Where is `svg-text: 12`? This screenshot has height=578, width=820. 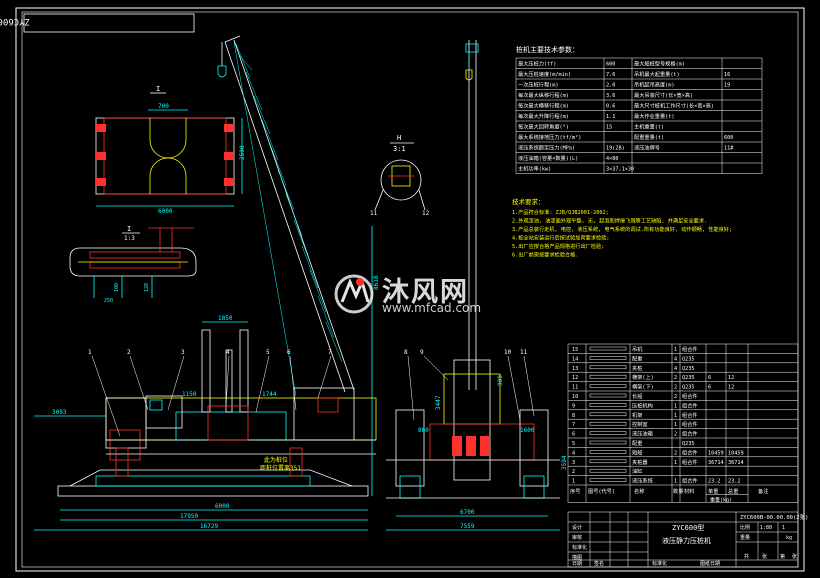 svg-text: 12 is located at coordinates (426, 213).